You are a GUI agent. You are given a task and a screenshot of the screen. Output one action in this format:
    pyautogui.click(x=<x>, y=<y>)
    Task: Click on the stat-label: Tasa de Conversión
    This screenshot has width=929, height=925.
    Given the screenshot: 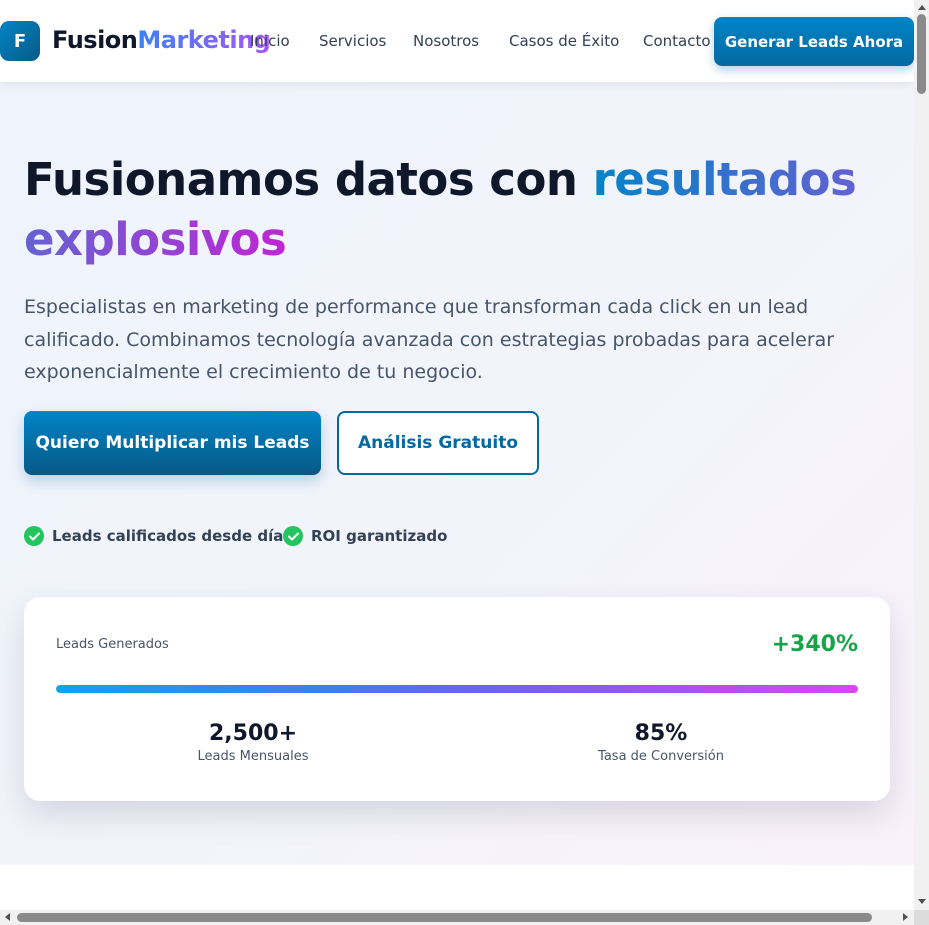 What is the action you would take?
    pyautogui.click(x=661, y=756)
    